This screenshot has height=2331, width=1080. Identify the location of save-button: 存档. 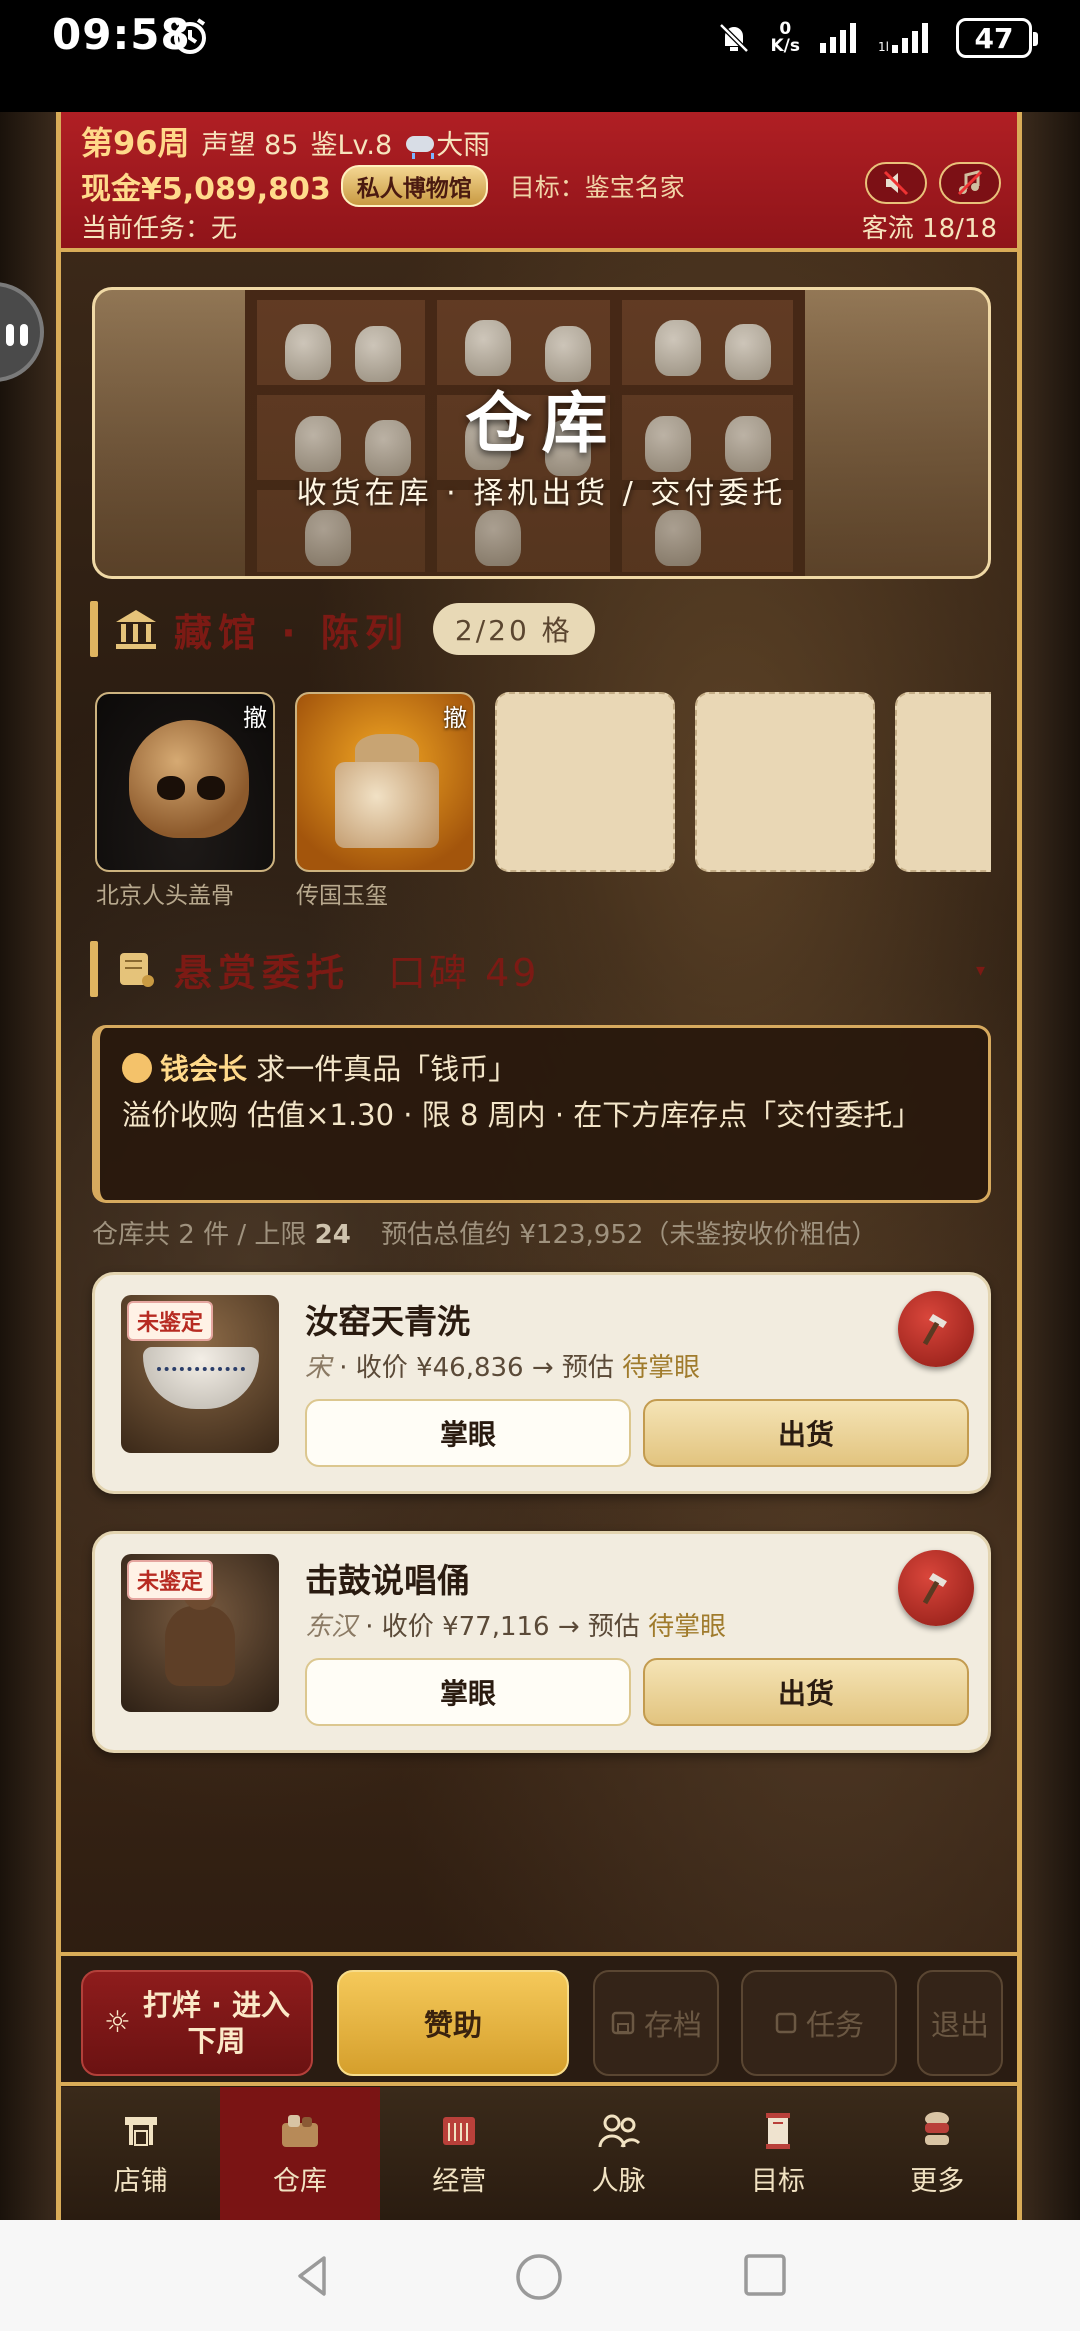
(656, 2023).